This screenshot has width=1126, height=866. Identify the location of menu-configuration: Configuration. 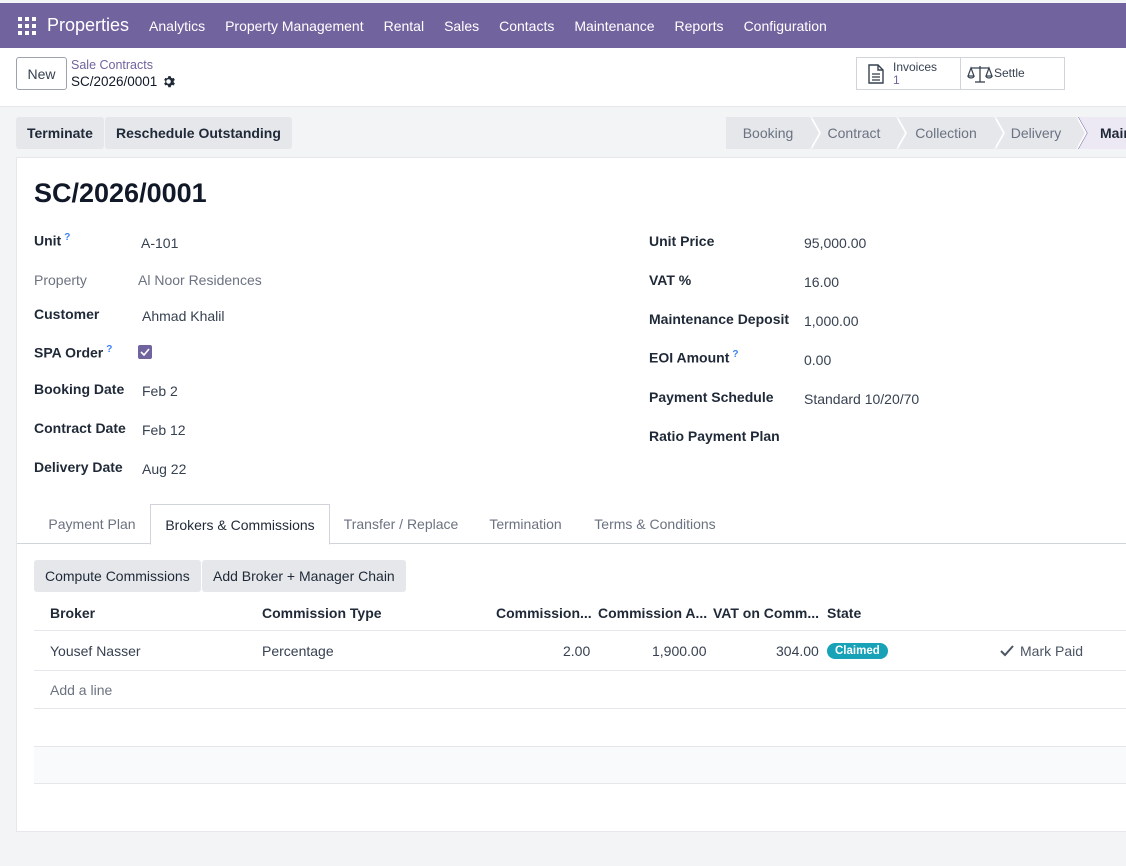
(785, 26).